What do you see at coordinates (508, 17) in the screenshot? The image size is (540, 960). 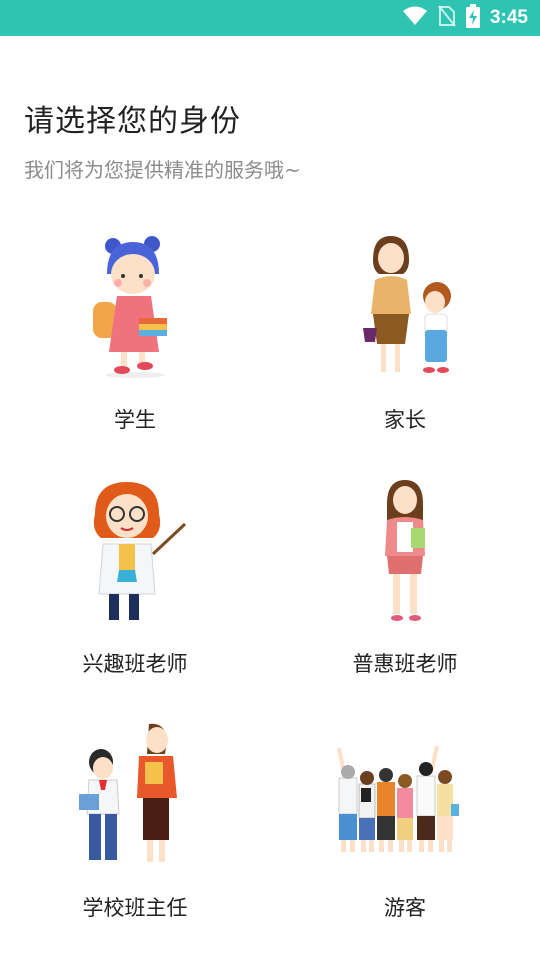 I see `status-time: 3:45` at bounding box center [508, 17].